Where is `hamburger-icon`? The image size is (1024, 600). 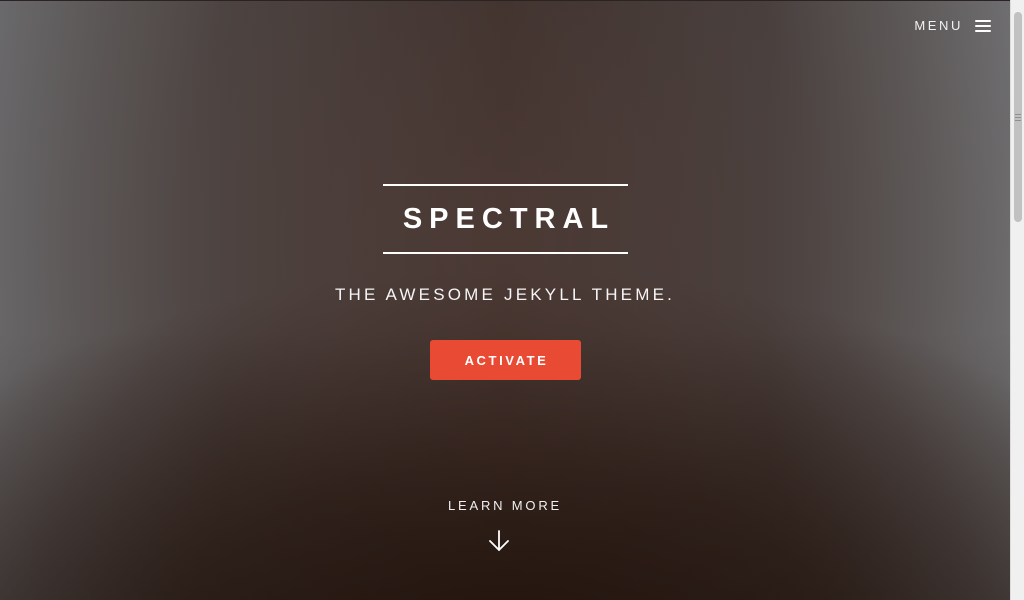
hamburger-icon is located at coordinates (983, 26).